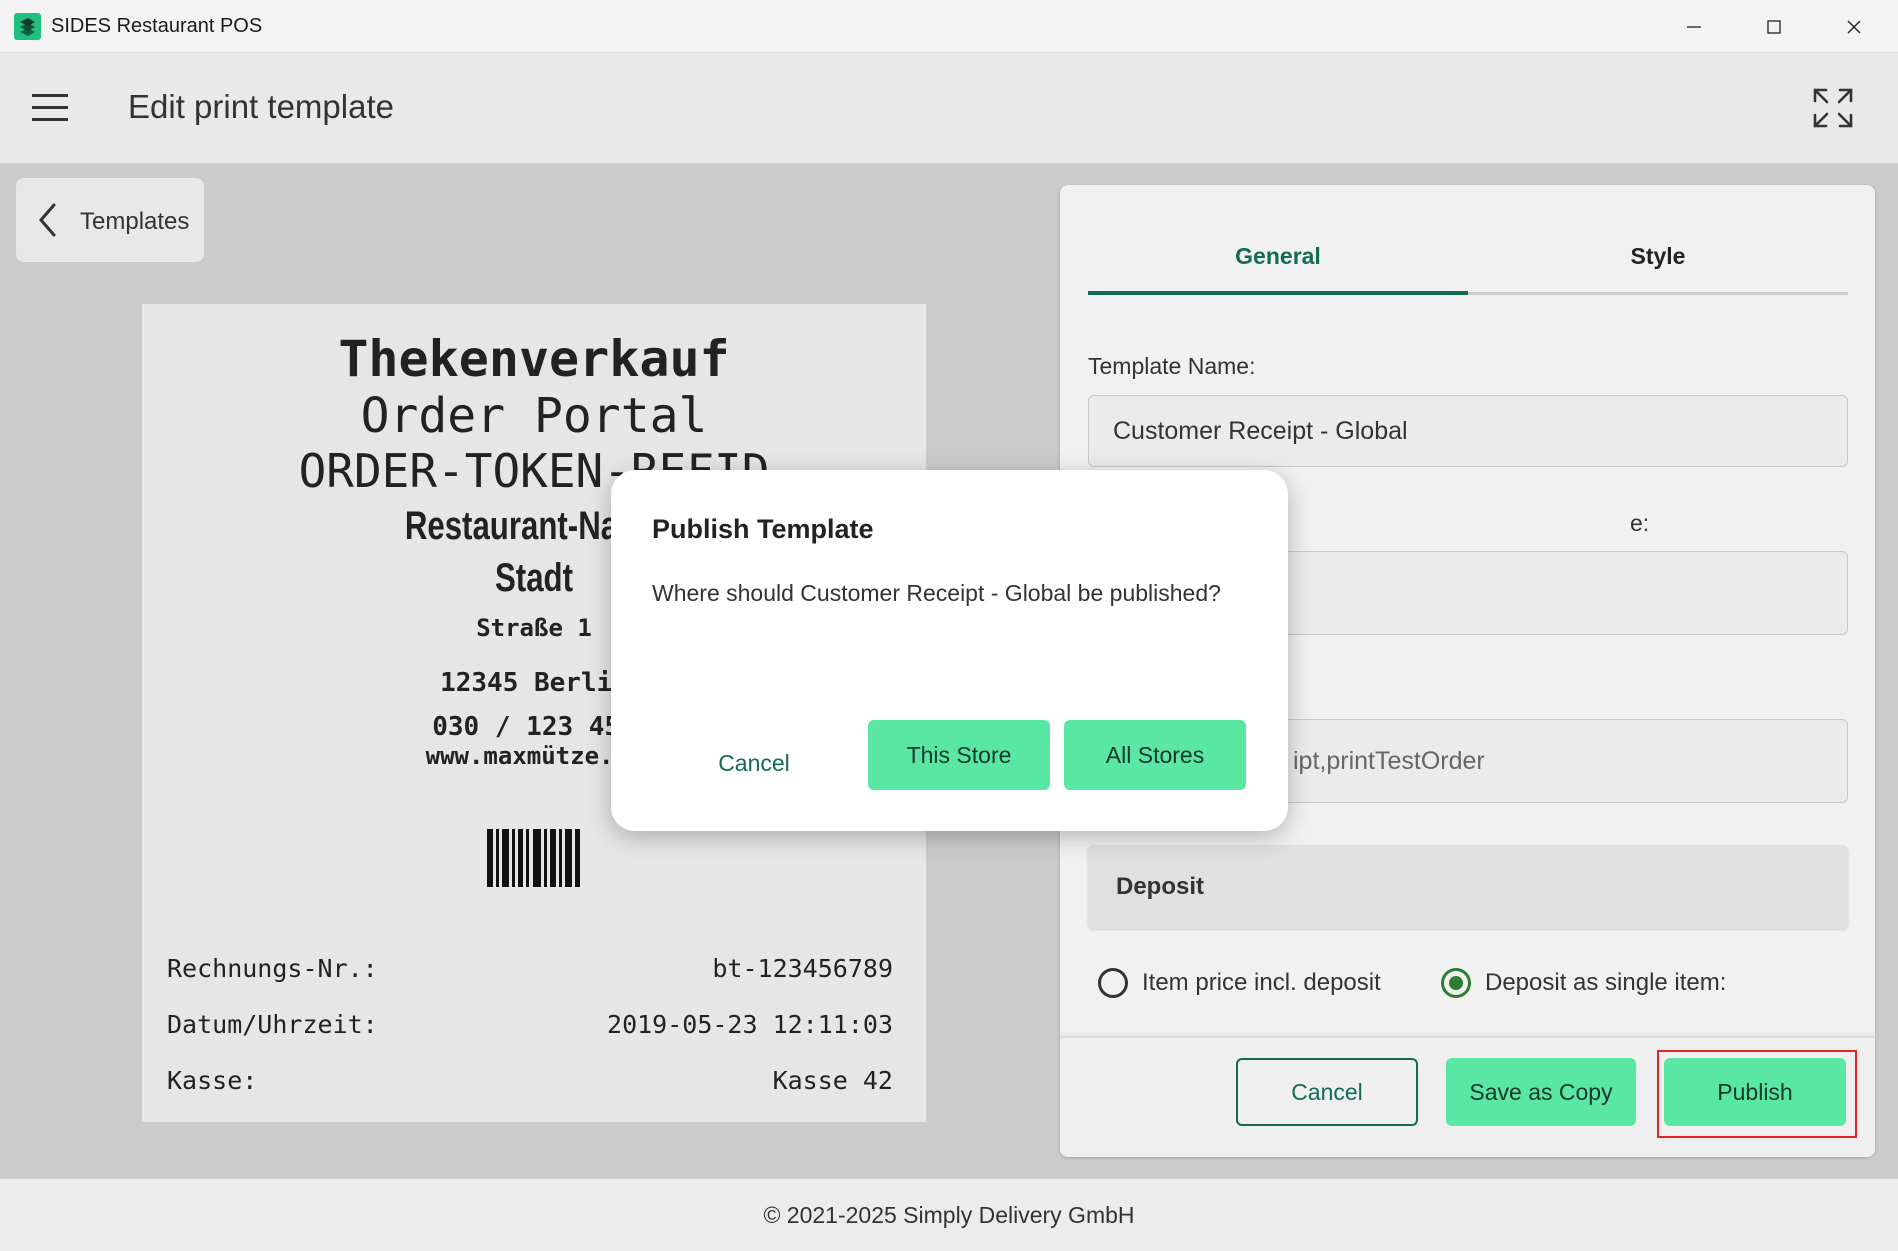  I want to click on dialog-cancel-button: Cancel, so click(754, 763).